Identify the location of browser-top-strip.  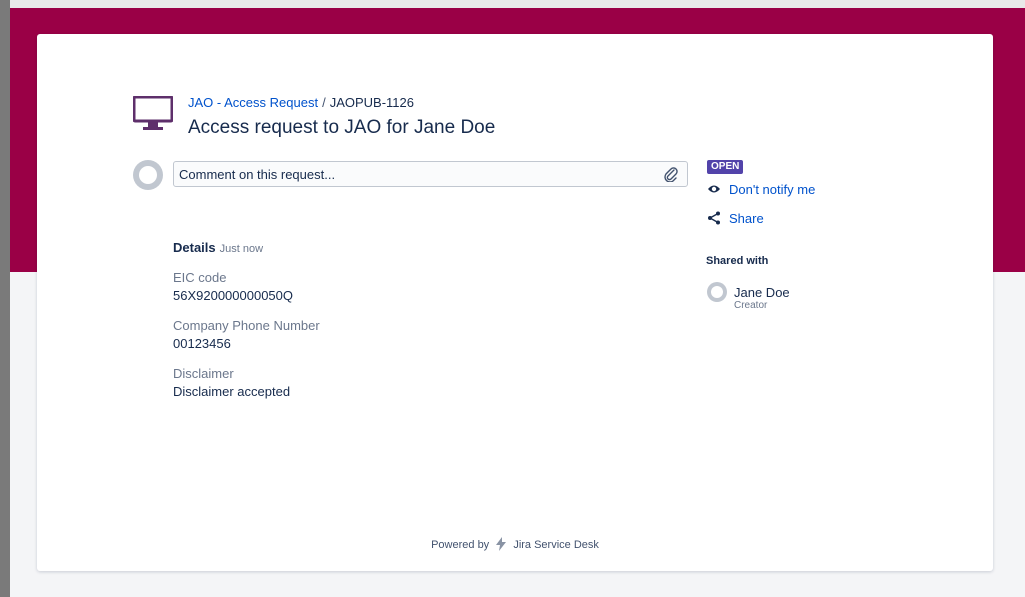
(517, 4).